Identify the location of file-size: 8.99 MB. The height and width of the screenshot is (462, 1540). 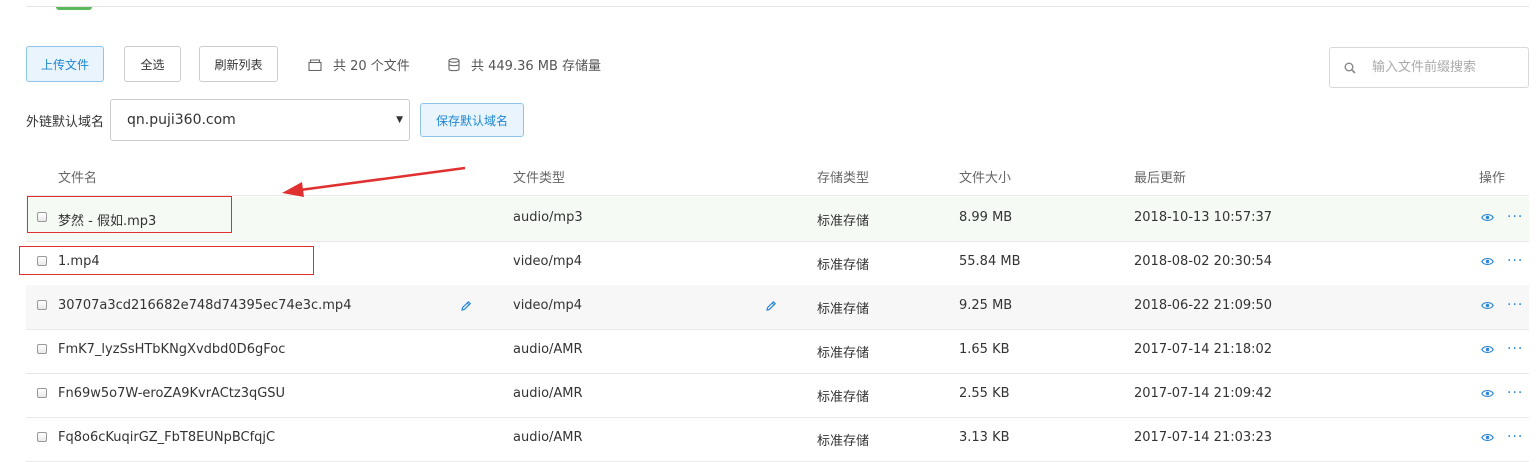
(986, 217).